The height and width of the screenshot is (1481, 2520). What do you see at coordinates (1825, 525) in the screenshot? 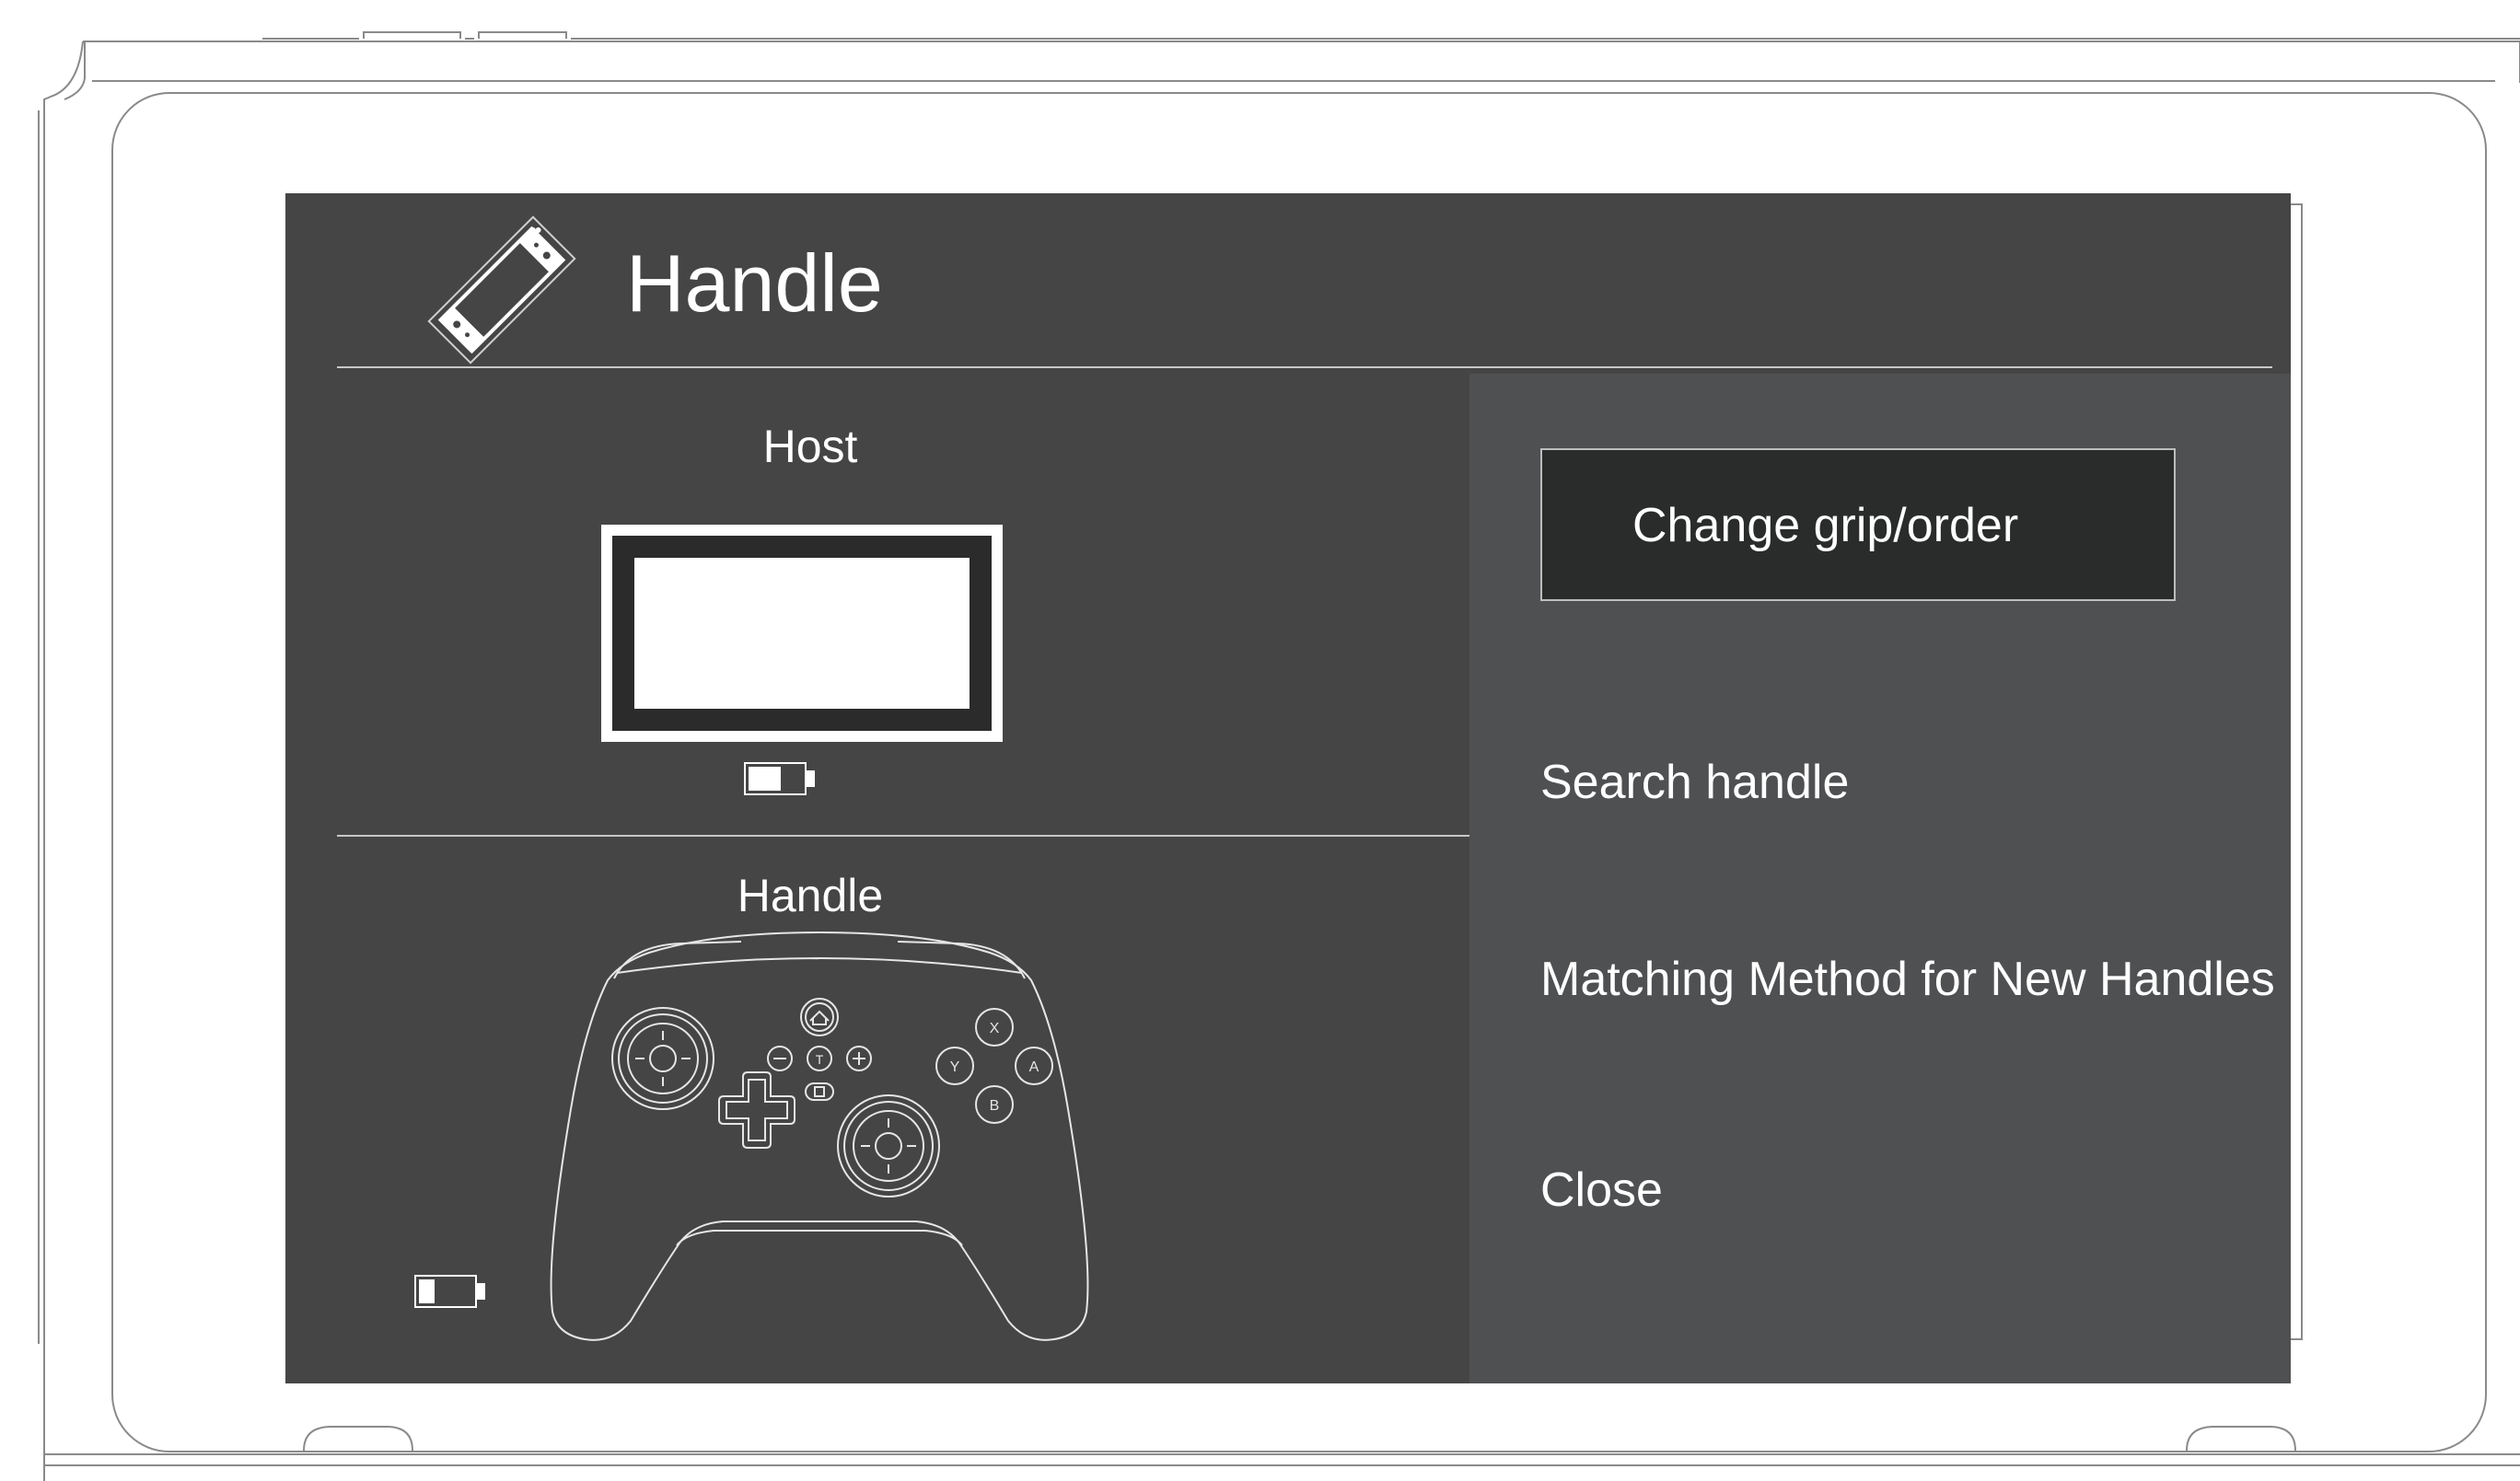
I see `change-grip-order-label: Change grip/order` at bounding box center [1825, 525].